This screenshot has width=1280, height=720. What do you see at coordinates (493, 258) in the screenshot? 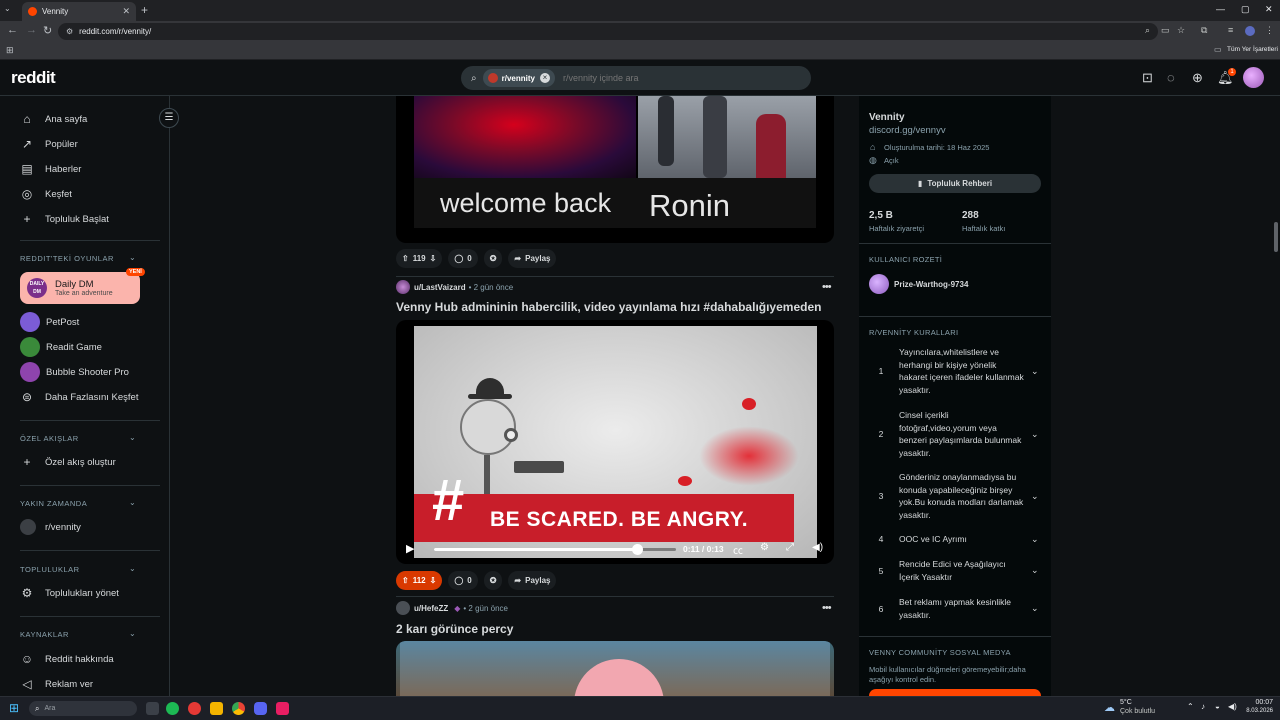
I see `award-button: ✪` at bounding box center [493, 258].